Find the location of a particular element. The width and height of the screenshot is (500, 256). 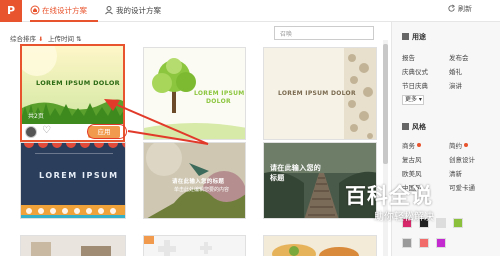

scrollbar-thumb is located at coordinates (385, 104).